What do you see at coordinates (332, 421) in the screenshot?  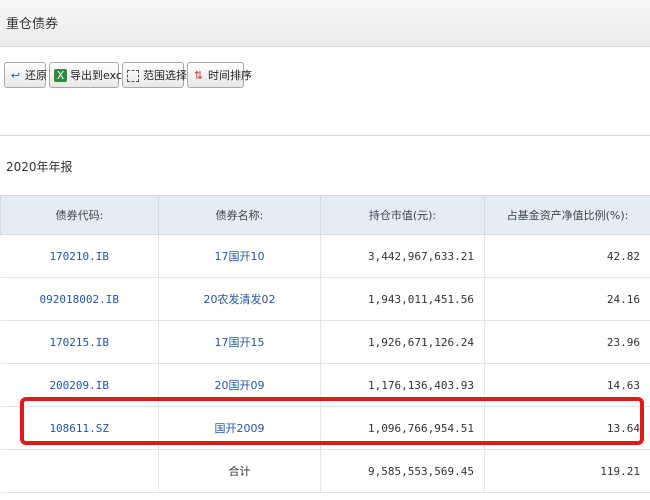 I see `red-highlight-box` at bounding box center [332, 421].